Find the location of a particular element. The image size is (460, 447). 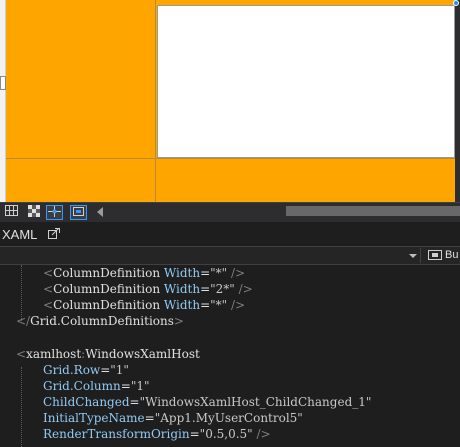

code-token: RenderTransformOrigin is located at coordinates (116, 434).